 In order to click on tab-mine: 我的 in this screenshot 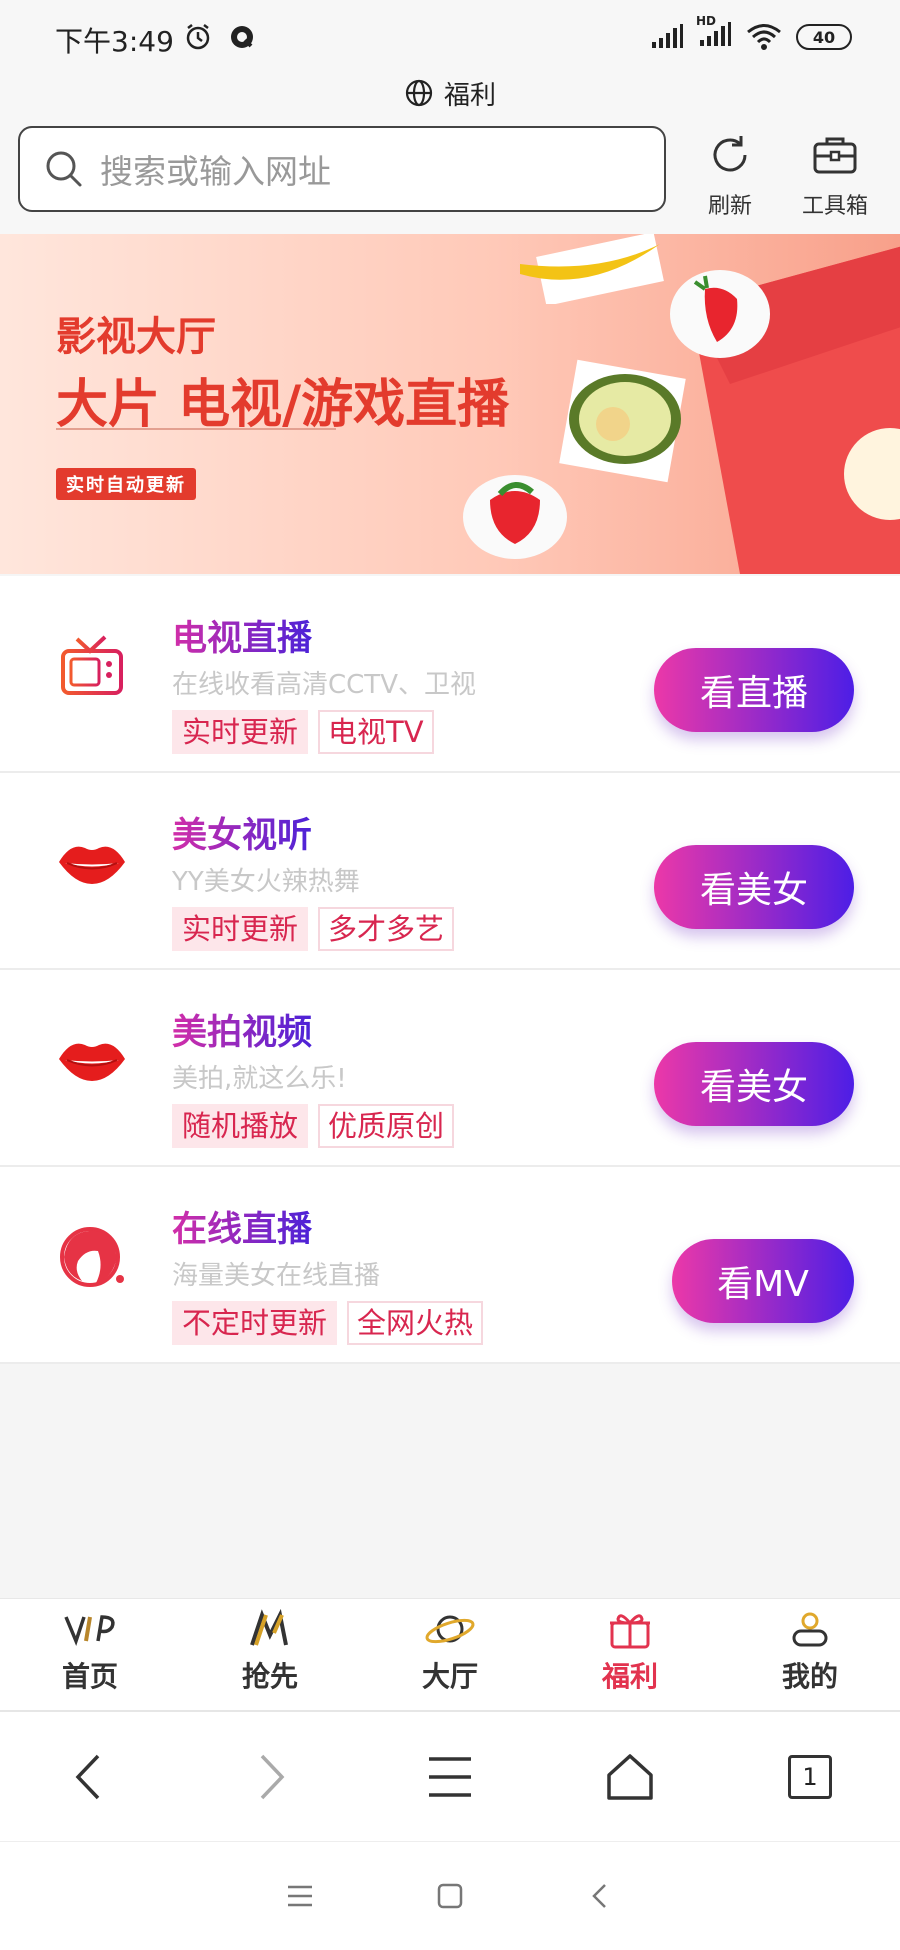, I will do `click(810, 1654)`.